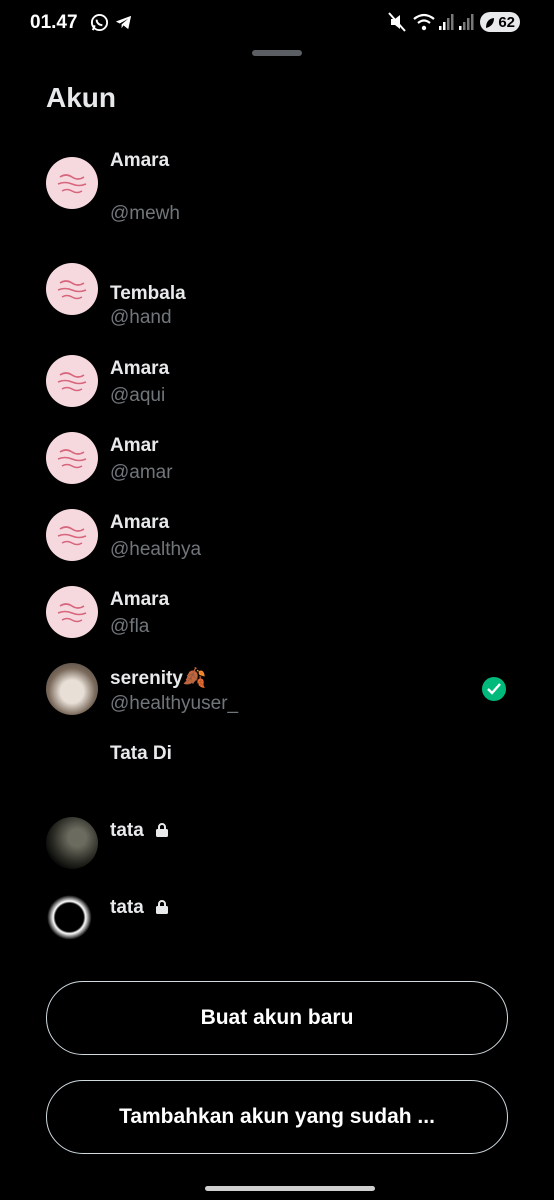  Describe the element at coordinates (277, 53) in the screenshot. I see `sheet-drag-handle` at that location.